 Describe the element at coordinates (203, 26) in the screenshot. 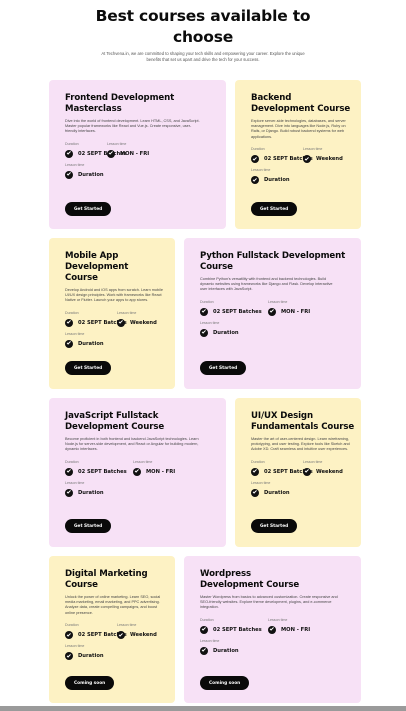

I see `page-title: Best courses available to choose` at that location.